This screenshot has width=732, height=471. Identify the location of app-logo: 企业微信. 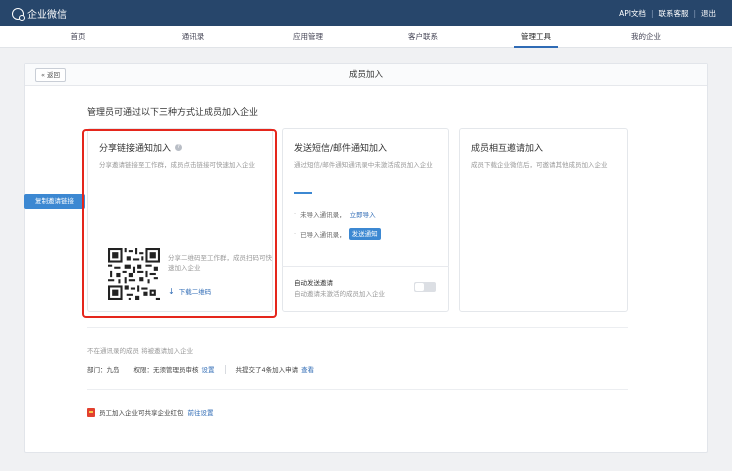
(39, 13).